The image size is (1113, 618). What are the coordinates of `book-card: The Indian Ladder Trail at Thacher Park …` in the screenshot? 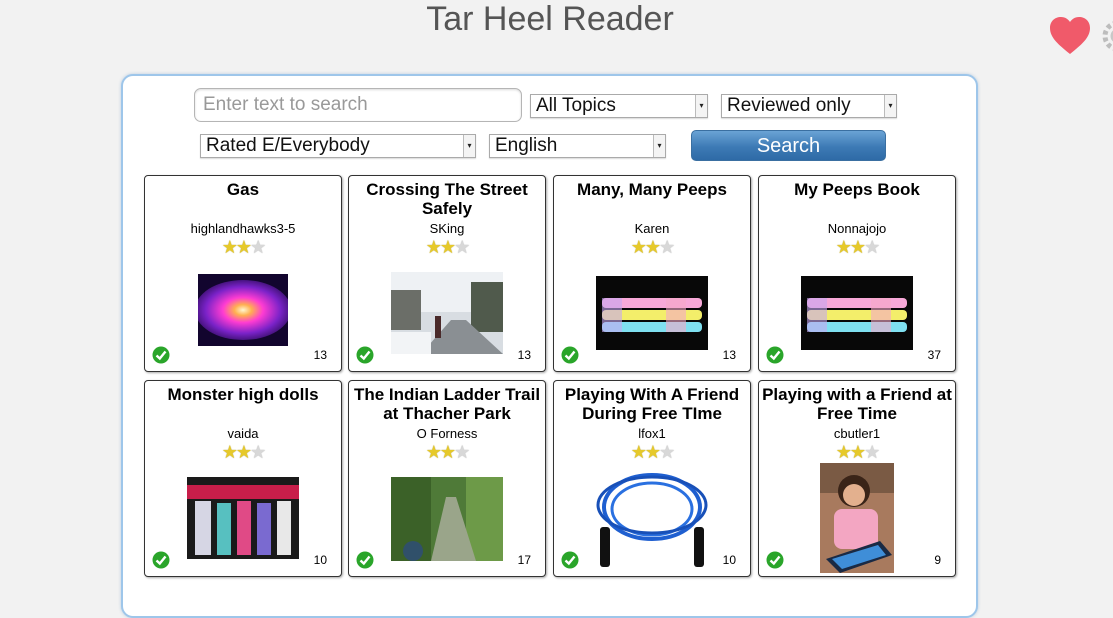 It's located at (447, 478).